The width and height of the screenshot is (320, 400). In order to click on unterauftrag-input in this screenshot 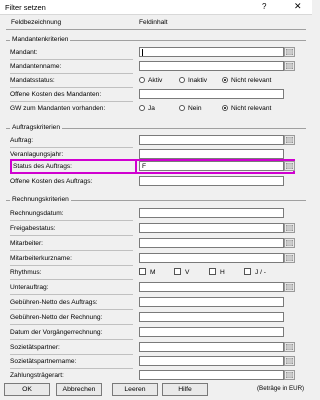, I will do `click(211, 287)`.